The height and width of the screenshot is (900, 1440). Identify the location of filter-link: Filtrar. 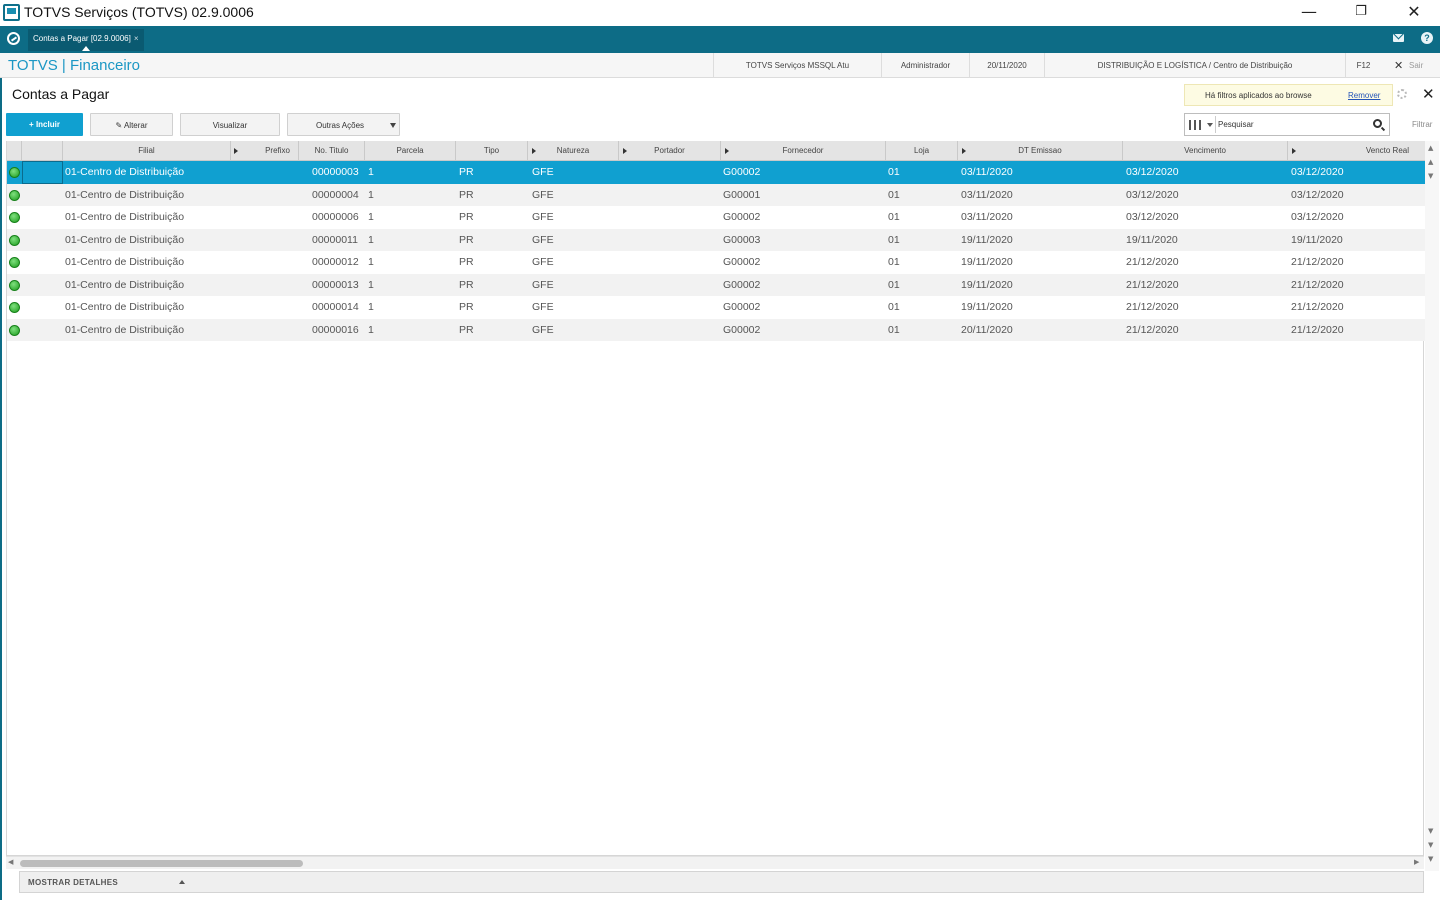
(1422, 124).